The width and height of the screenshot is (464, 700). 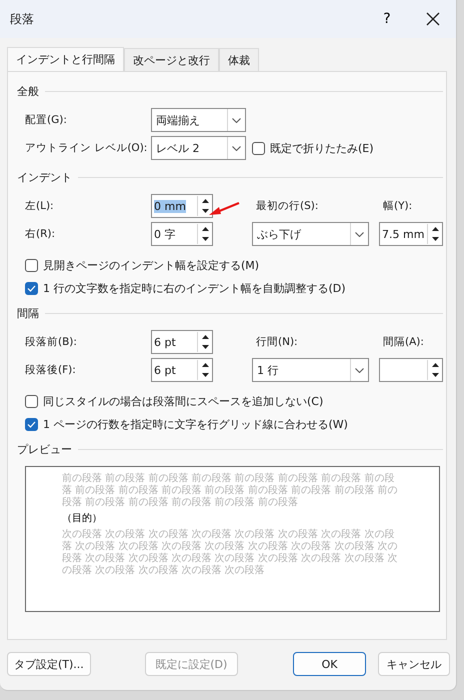 What do you see at coordinates (310, 370) in the screenshot?
I see `dropdown: 1 行` at bounding box center [310, 370].